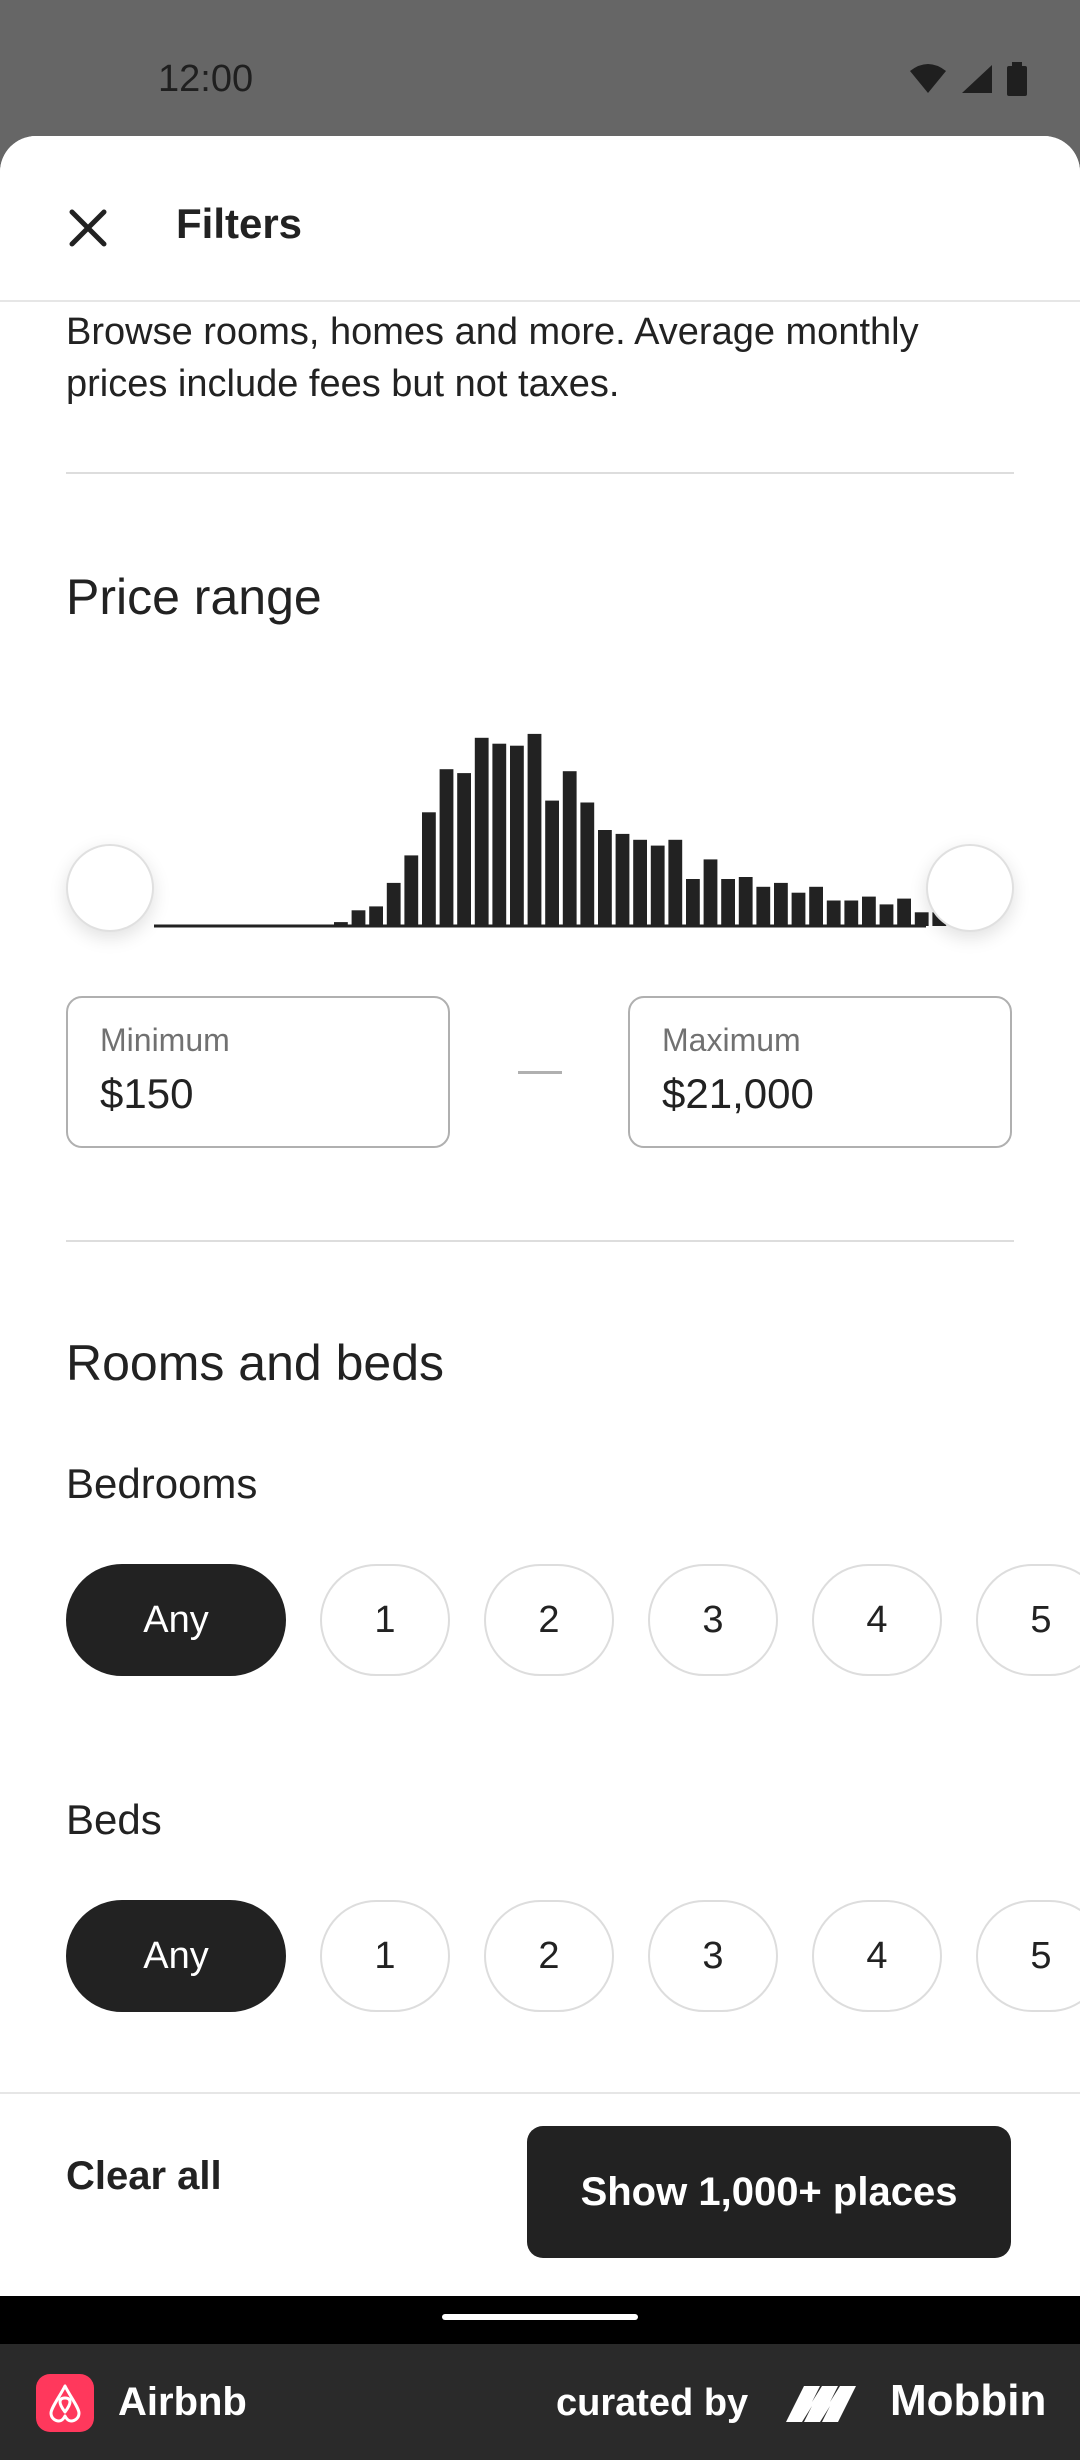 The height and width of the screenshot is (2460, 1080). I want to click on battery-icon, so click(1017, 79).